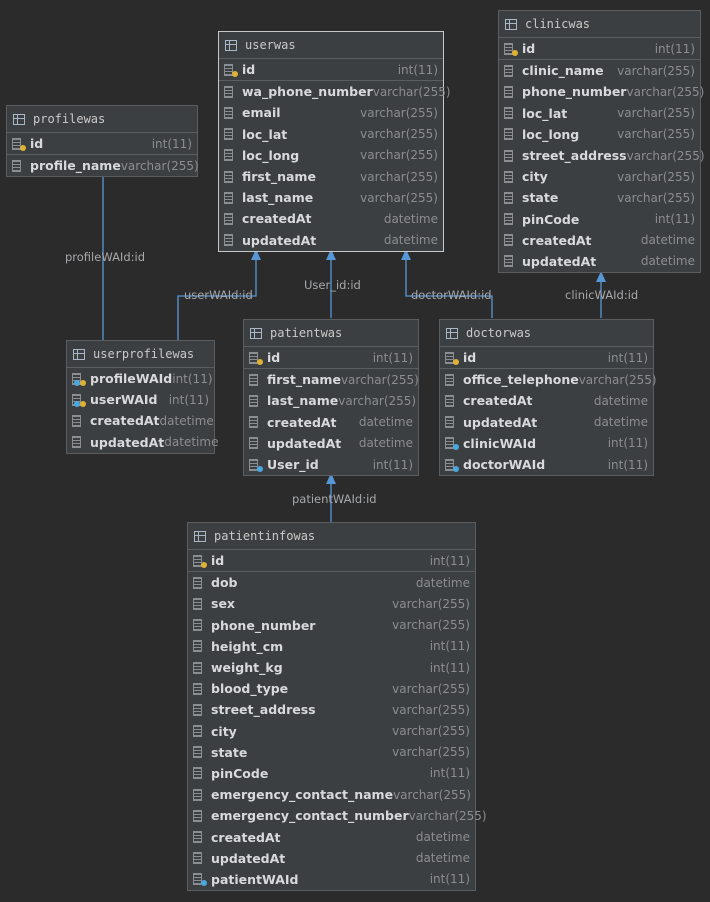 This screenshot has width=710, height=902. I want to click on table-header: userprofilewas, so click(140, 354).